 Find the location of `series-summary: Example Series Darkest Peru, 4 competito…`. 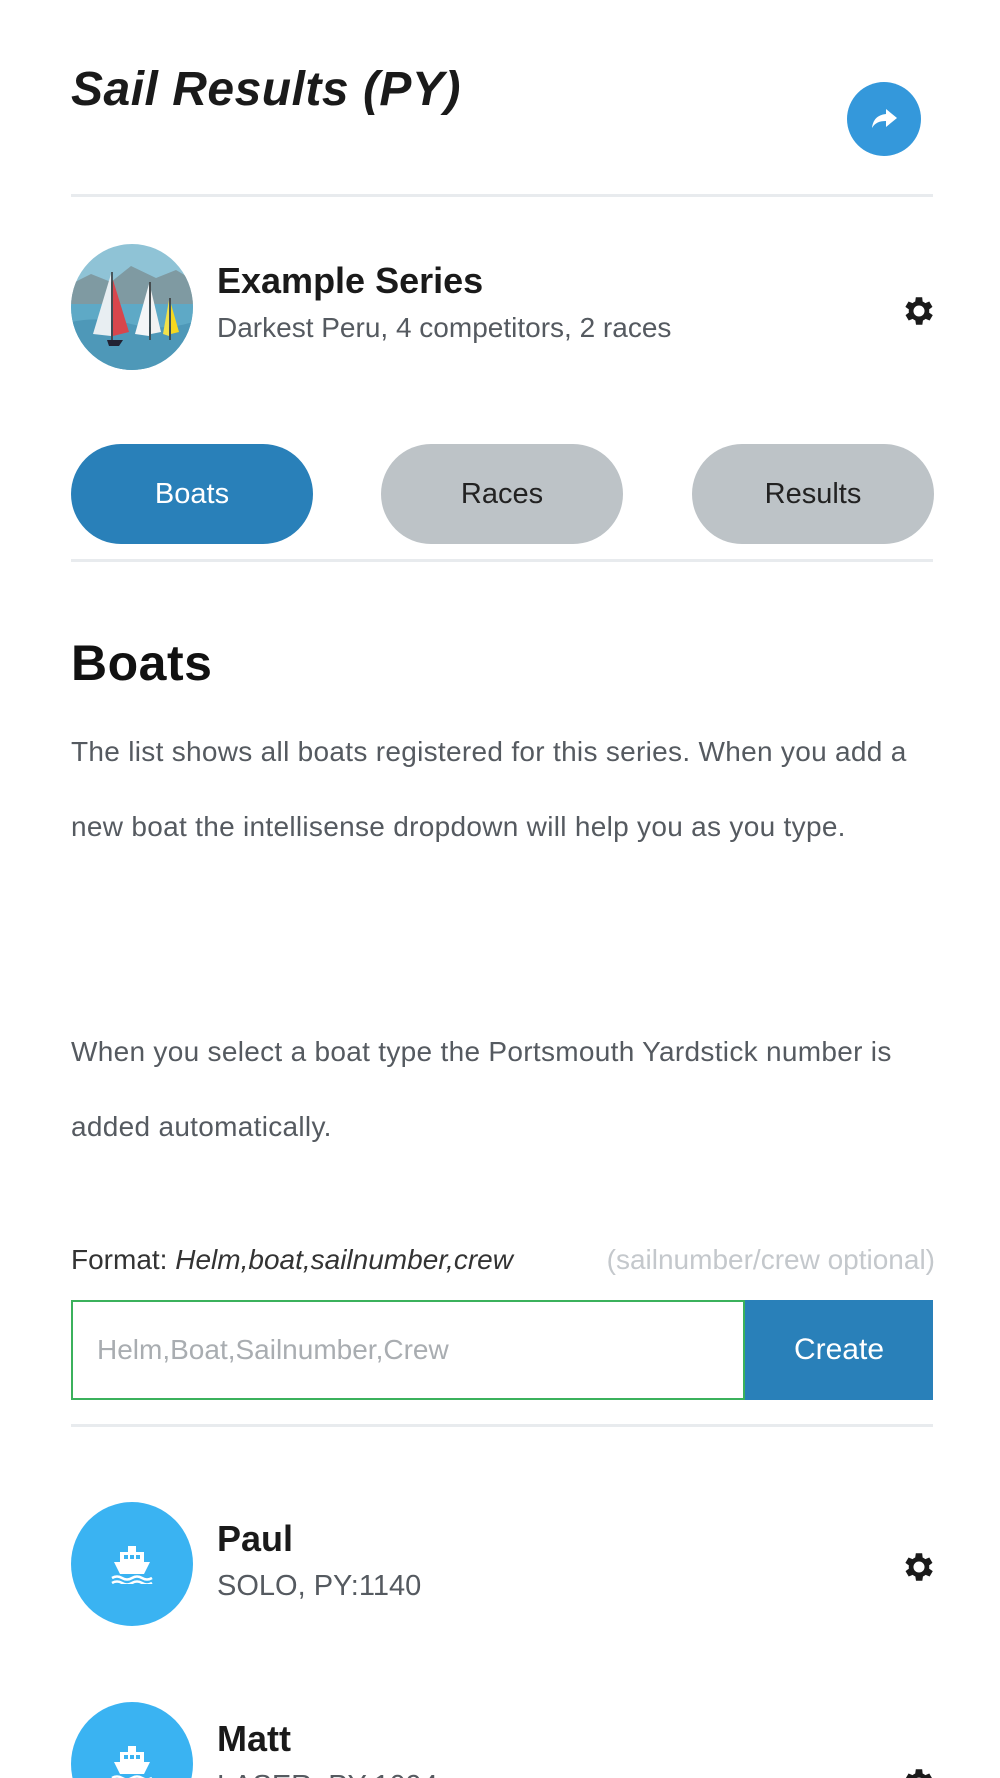

series-summary: Example Series Darkest Peru, 4 competito… is located at coordinates (502, 307).